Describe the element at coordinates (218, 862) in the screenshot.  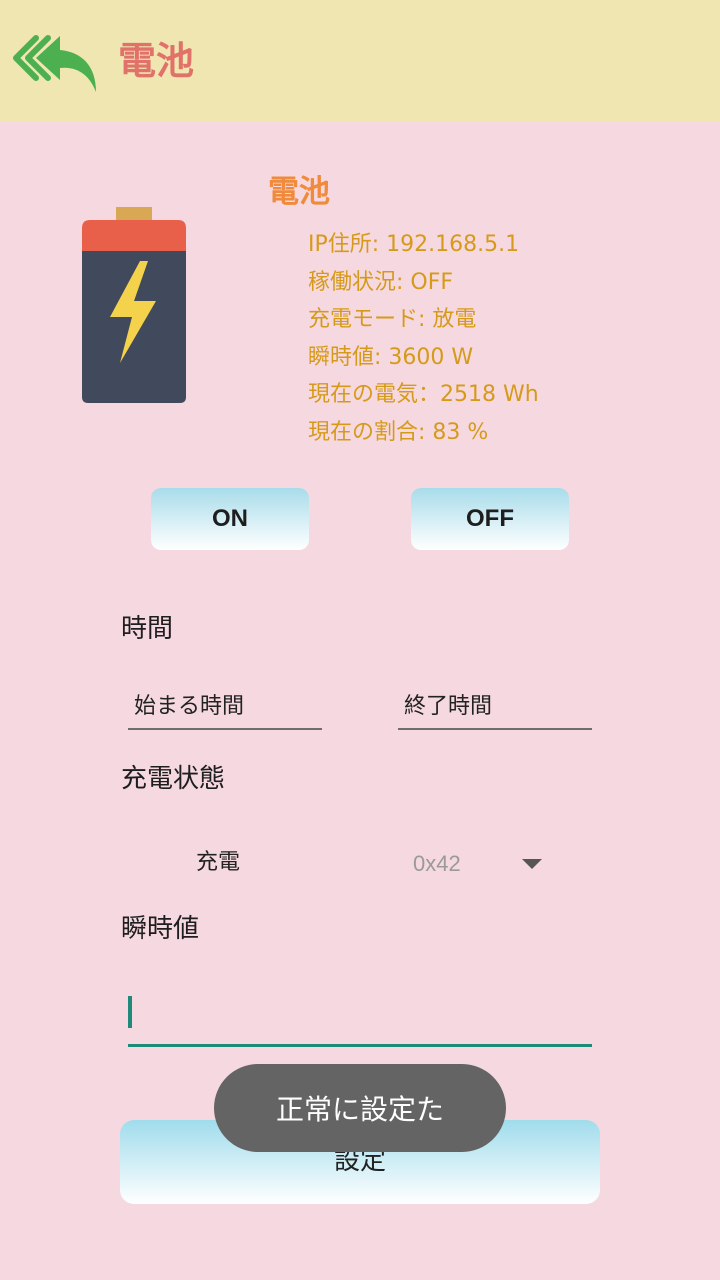
I see `charge-mode-label: 充電` at that location.